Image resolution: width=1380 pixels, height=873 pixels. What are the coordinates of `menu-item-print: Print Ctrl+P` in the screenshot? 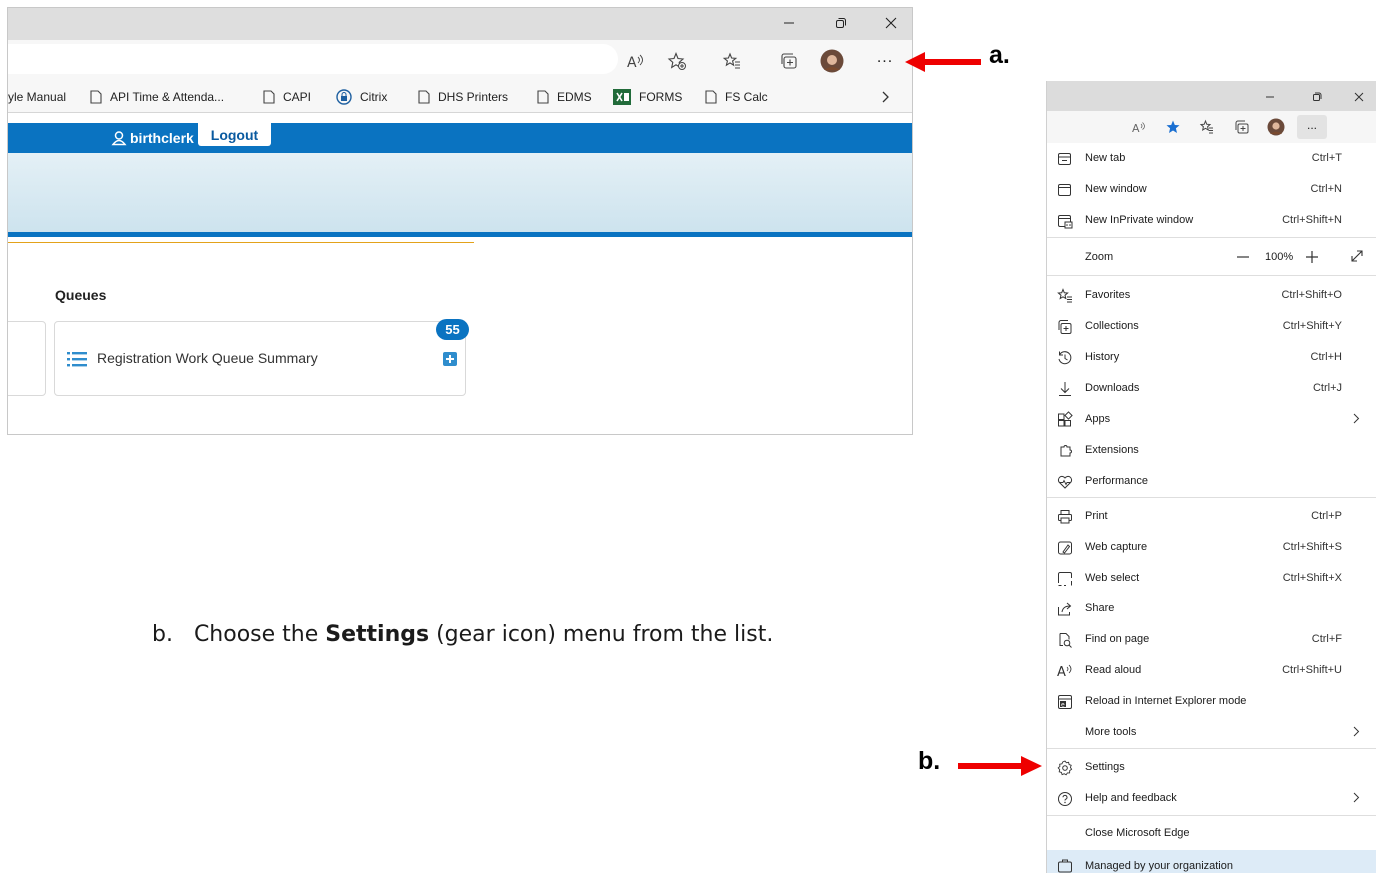 It's located at (1211, 516).